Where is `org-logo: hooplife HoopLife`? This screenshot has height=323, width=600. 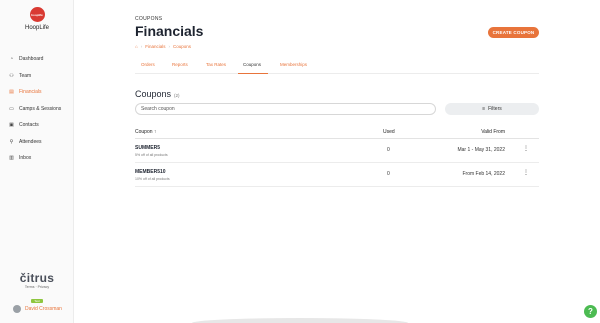 org-logo: hooplife HoopLife is located at coordinates (37, 19).